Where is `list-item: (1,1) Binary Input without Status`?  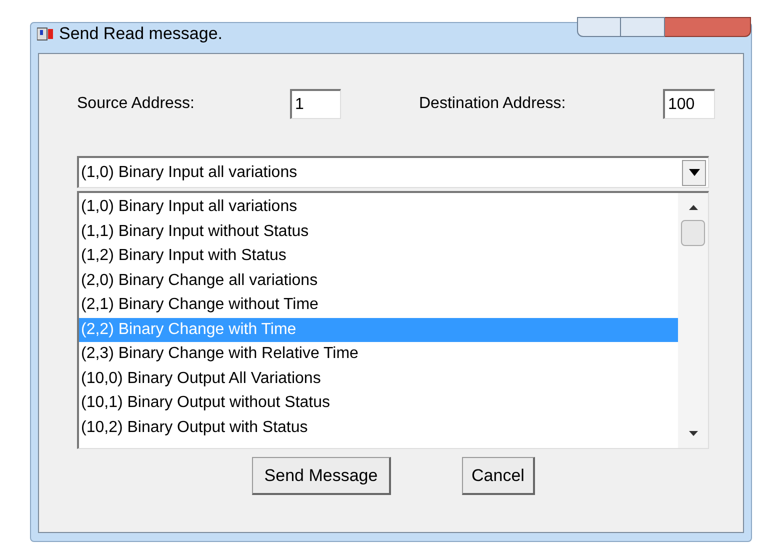
list-item: (1,1) Binary Input without Status is located at coordinates (378, 232).